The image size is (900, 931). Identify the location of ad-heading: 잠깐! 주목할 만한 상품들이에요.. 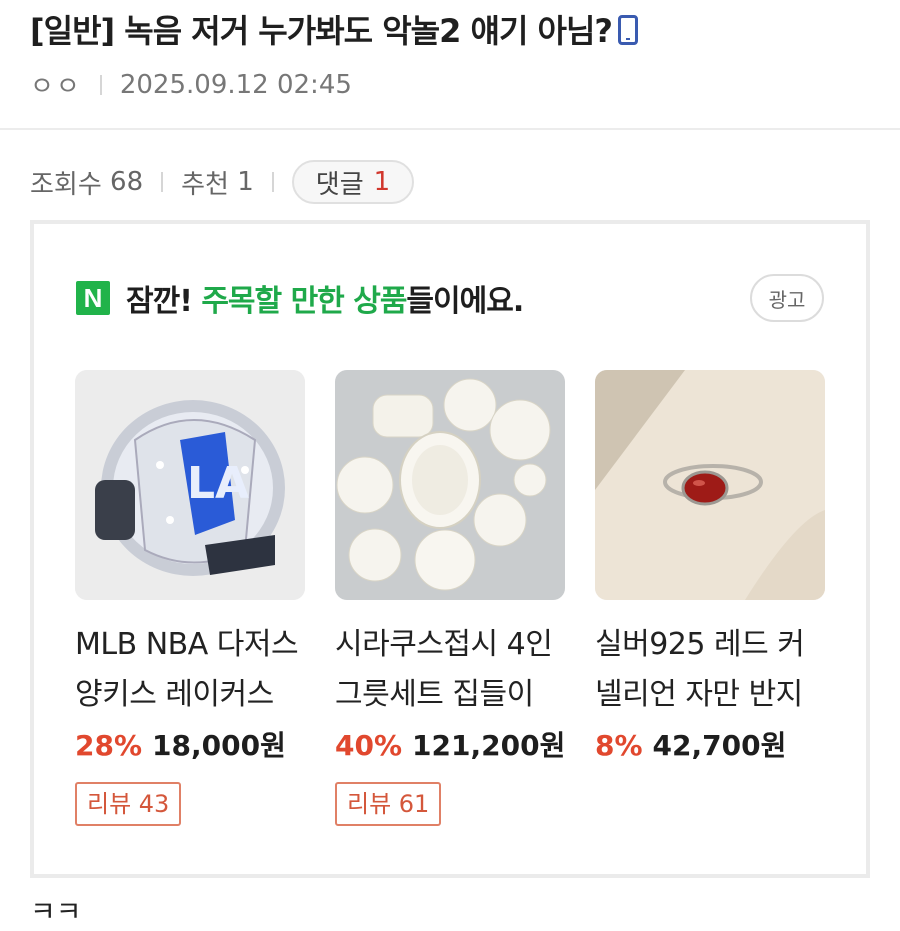
(325, 298).